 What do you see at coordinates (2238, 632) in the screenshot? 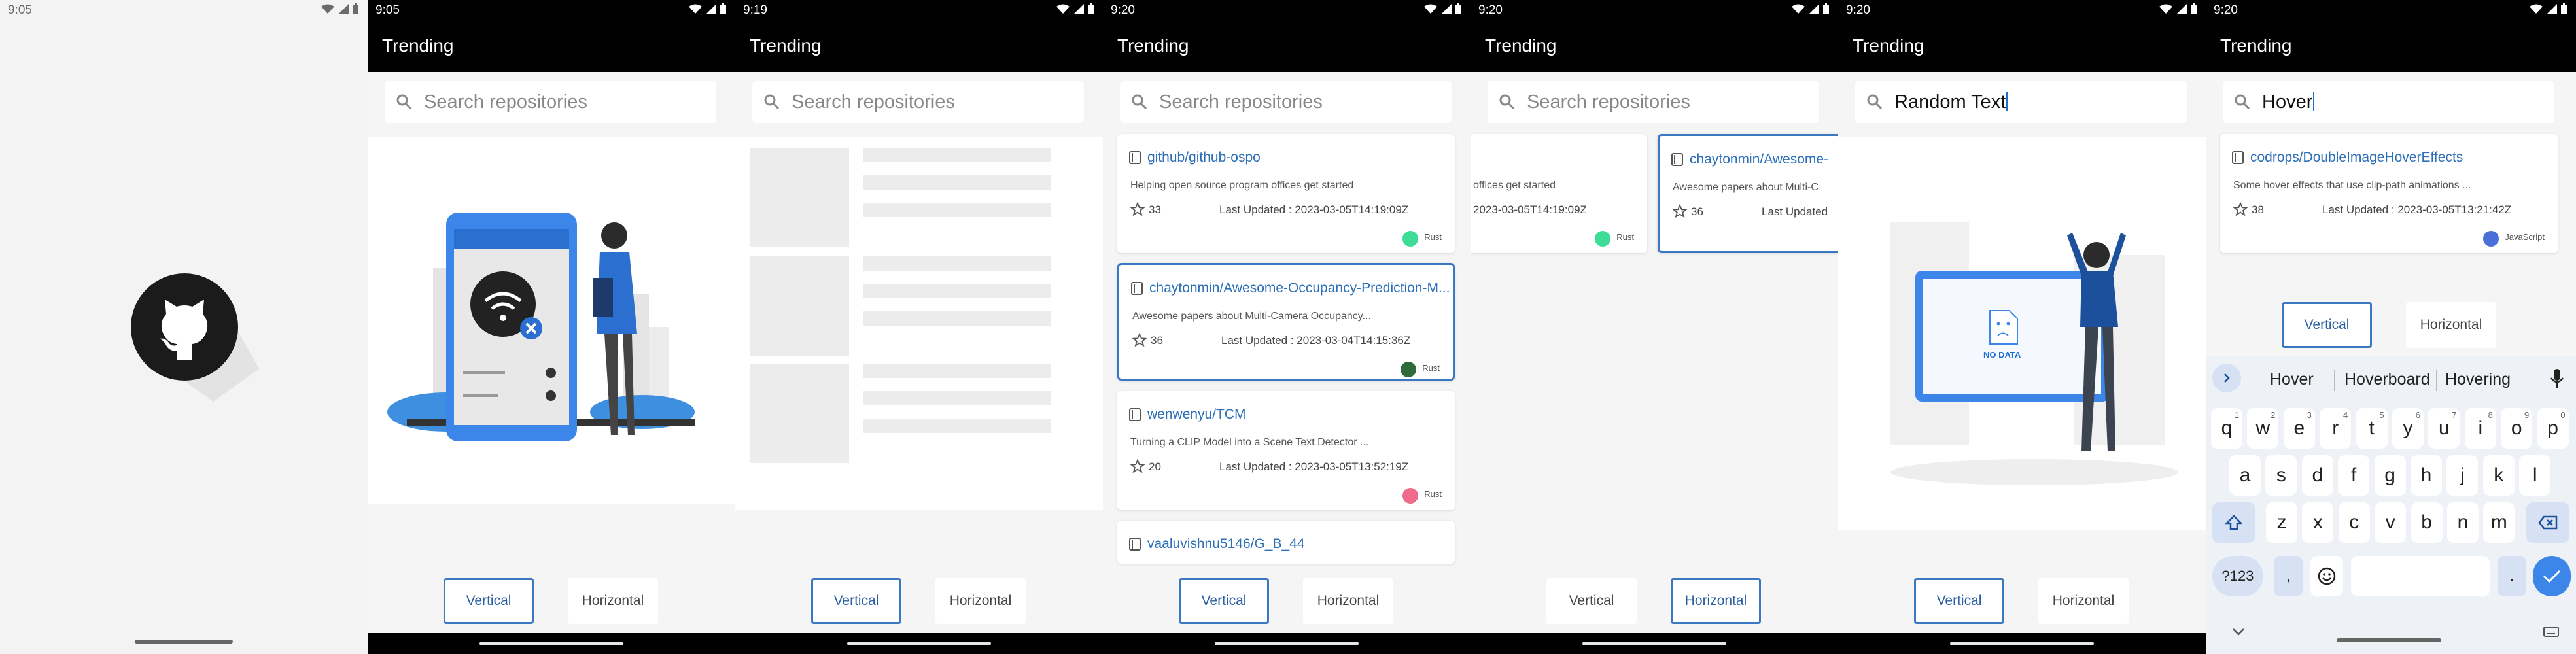
I see `keyboard-hide-icon` at bounding box center [2238, 632].